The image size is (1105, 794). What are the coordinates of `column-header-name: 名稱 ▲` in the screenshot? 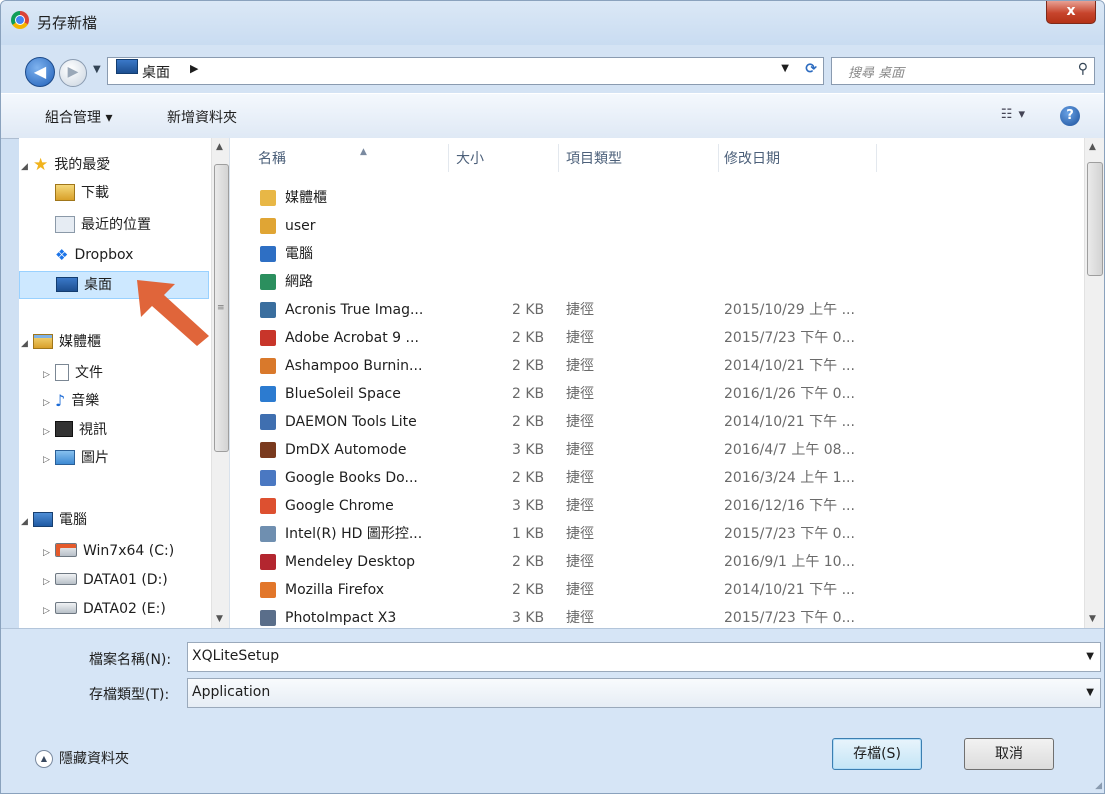 It's located at (312, 157).